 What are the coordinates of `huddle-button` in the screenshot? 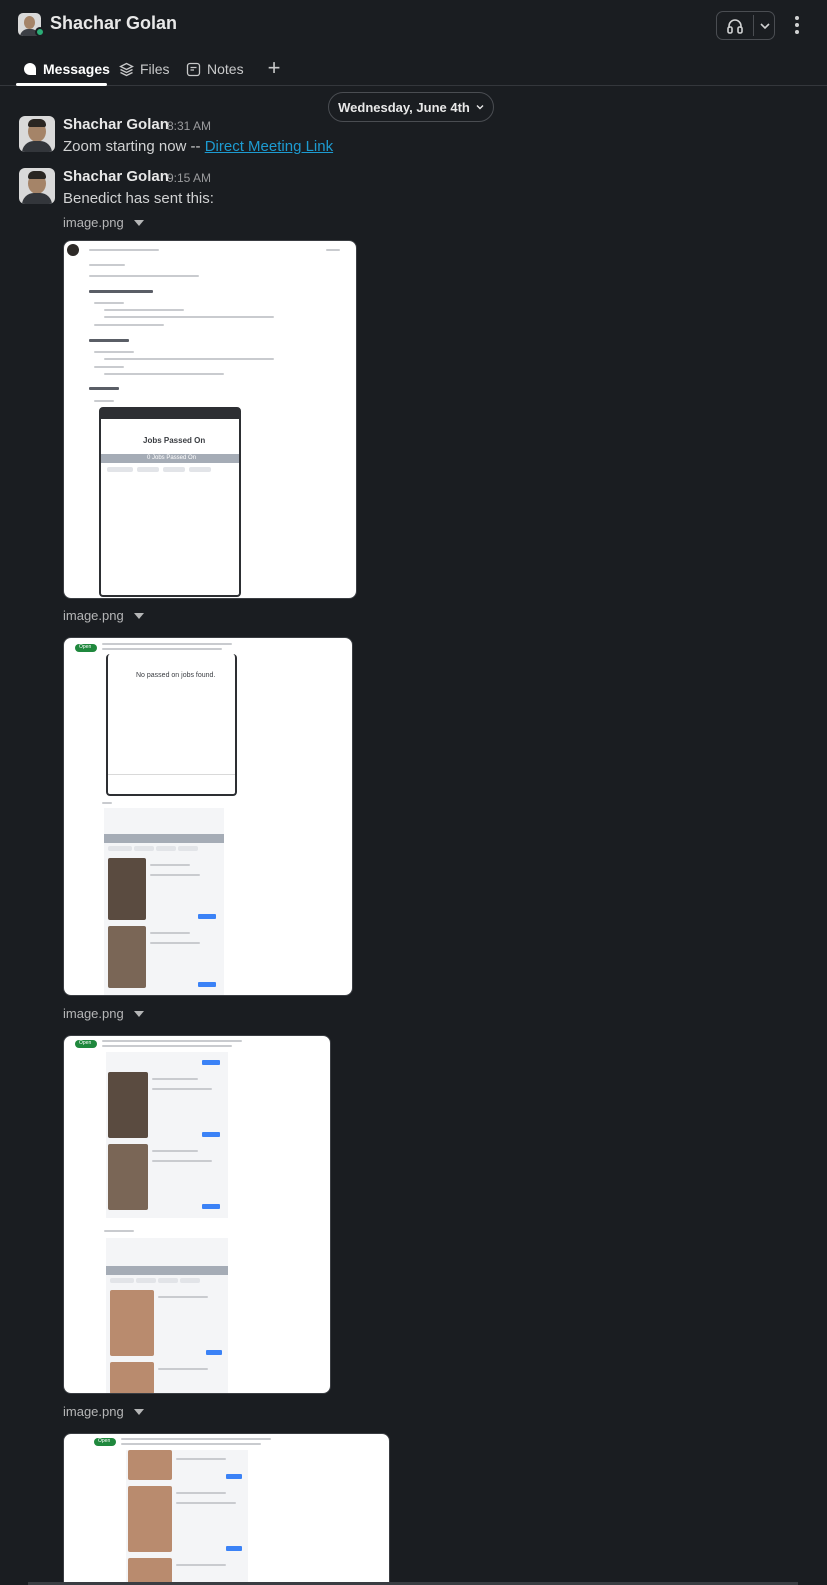 It's located at (745, 25).